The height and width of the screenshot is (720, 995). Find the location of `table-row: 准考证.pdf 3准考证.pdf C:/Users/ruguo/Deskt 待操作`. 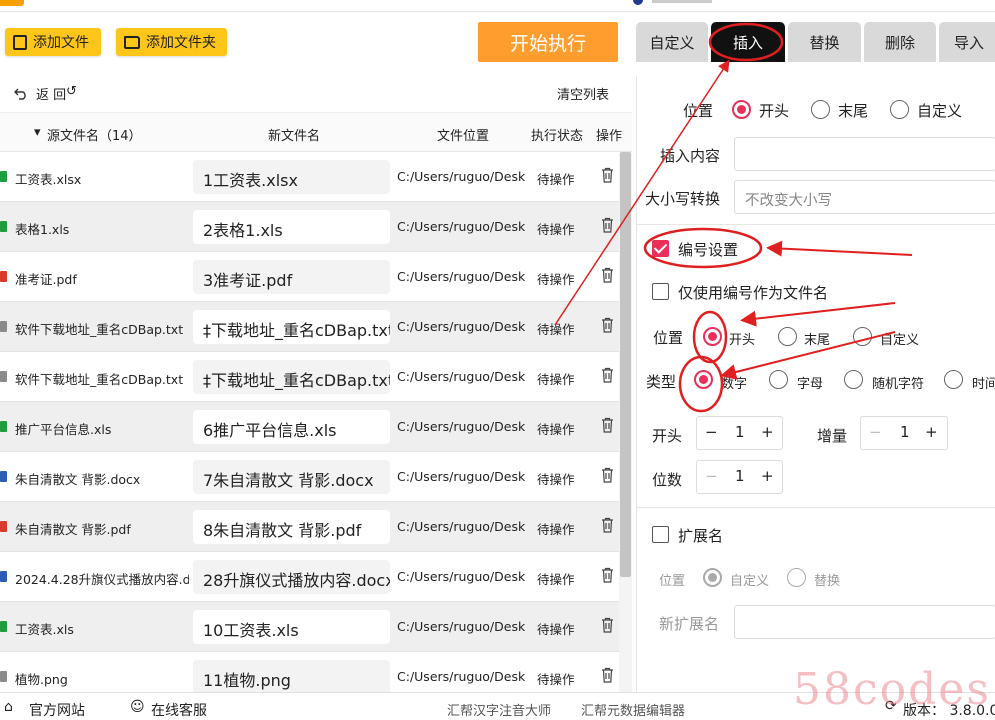

table-row: 准考证.pdf 3准考证.pdf C:/Users/ruguo/Deskt 待操作 is located at coordinates (316, 277).